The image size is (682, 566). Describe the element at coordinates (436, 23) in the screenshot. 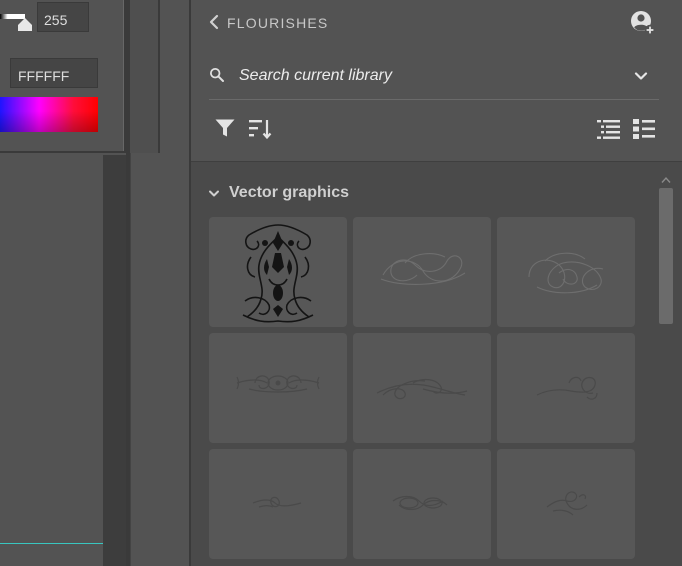

I see `library-header: FLOURISHES` at that location.